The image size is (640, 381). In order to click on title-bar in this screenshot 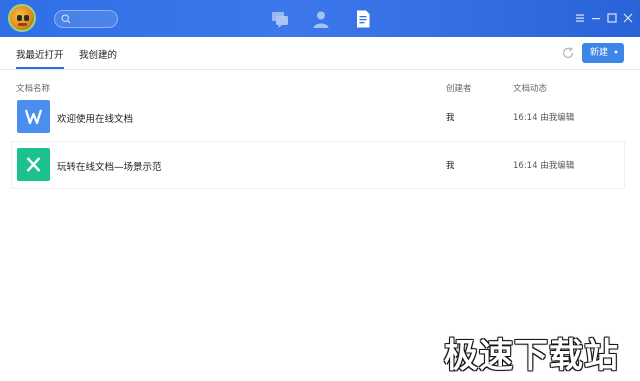, I will do `click(320, 18)`.